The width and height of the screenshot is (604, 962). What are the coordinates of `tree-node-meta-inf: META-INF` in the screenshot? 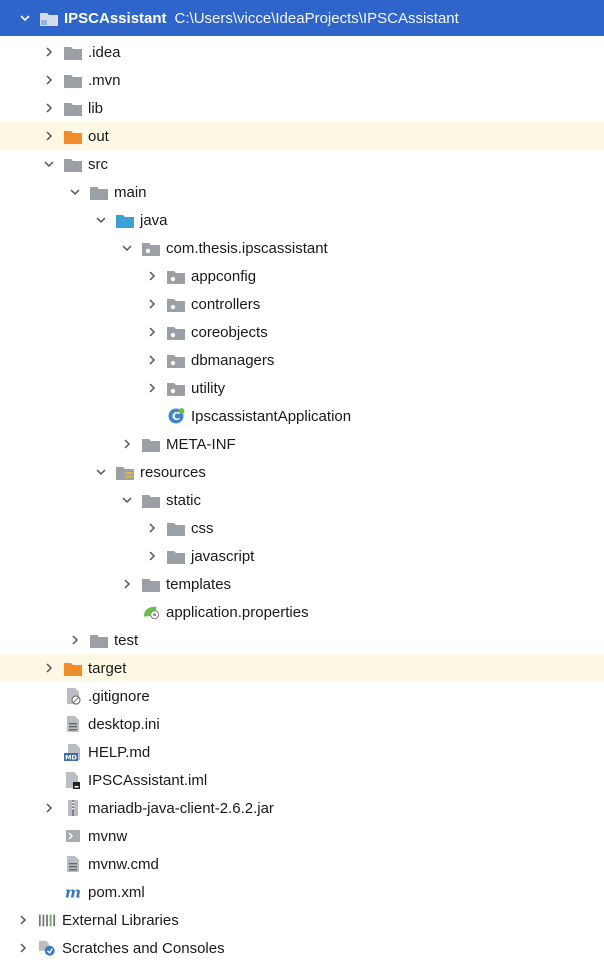 It's located at (302, 444).